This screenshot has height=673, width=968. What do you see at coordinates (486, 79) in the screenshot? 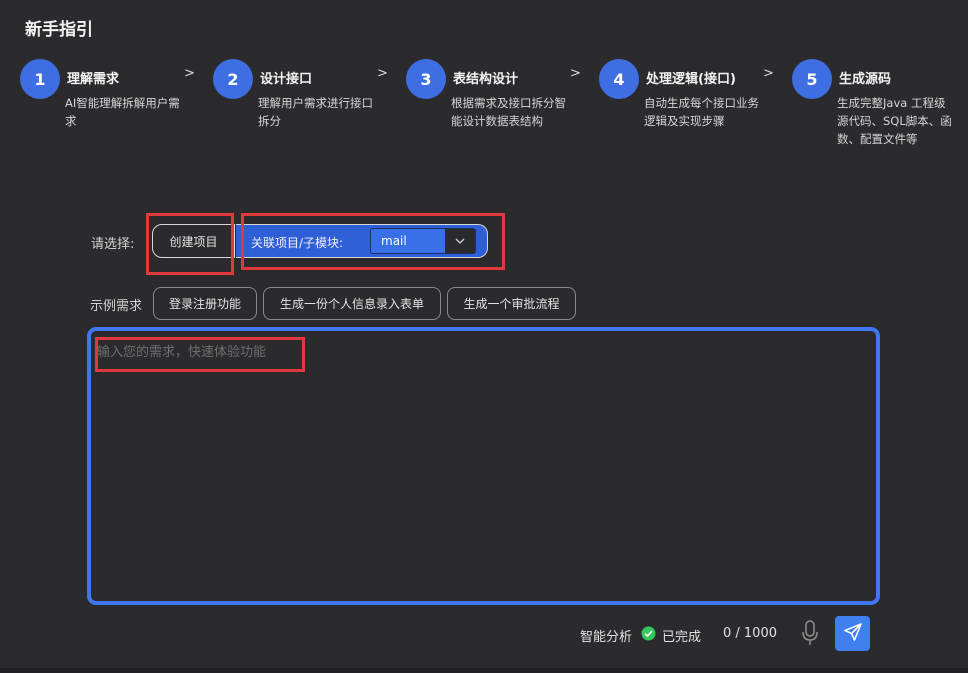
I see `step-title: 表结构设计` at bounding box center [486, 79].